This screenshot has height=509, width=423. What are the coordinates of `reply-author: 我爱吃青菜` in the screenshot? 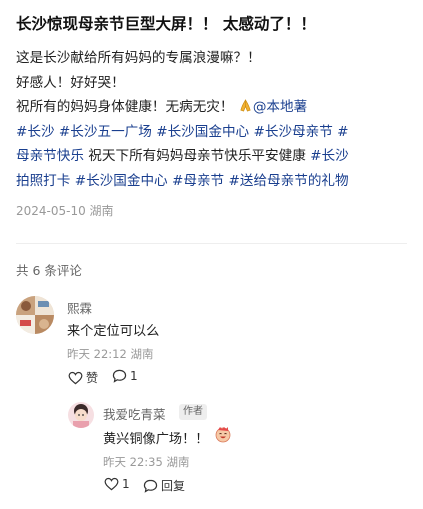 It's located at (134, 413).